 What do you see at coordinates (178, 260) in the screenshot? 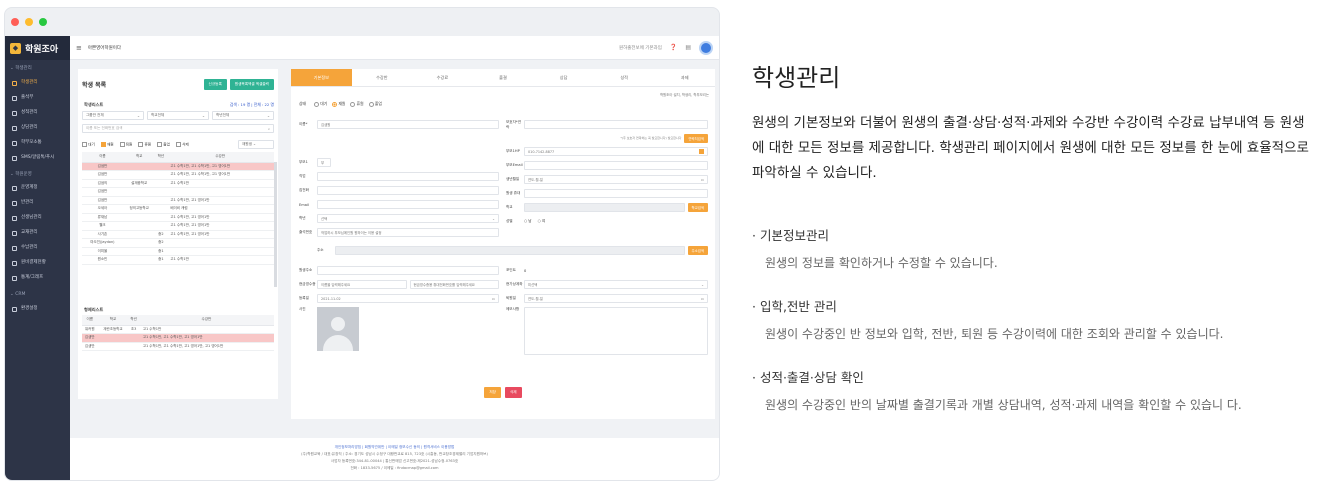
I see `student-row: 원소빈 중1 고1 수학1반` at bounding box center [178, 260].